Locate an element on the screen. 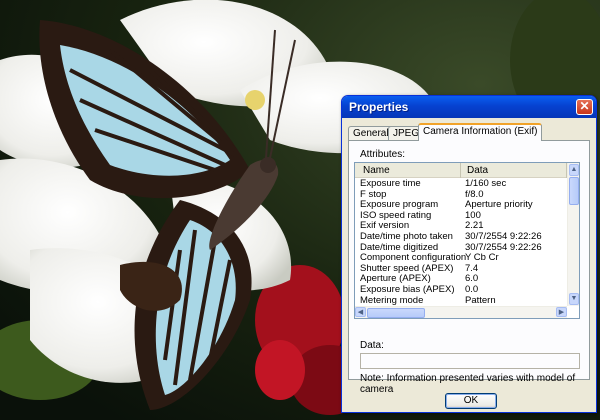 The width and height of the screenshot is (600, 420). row-value: 1/160 sec is located at coordinates (486, 183).